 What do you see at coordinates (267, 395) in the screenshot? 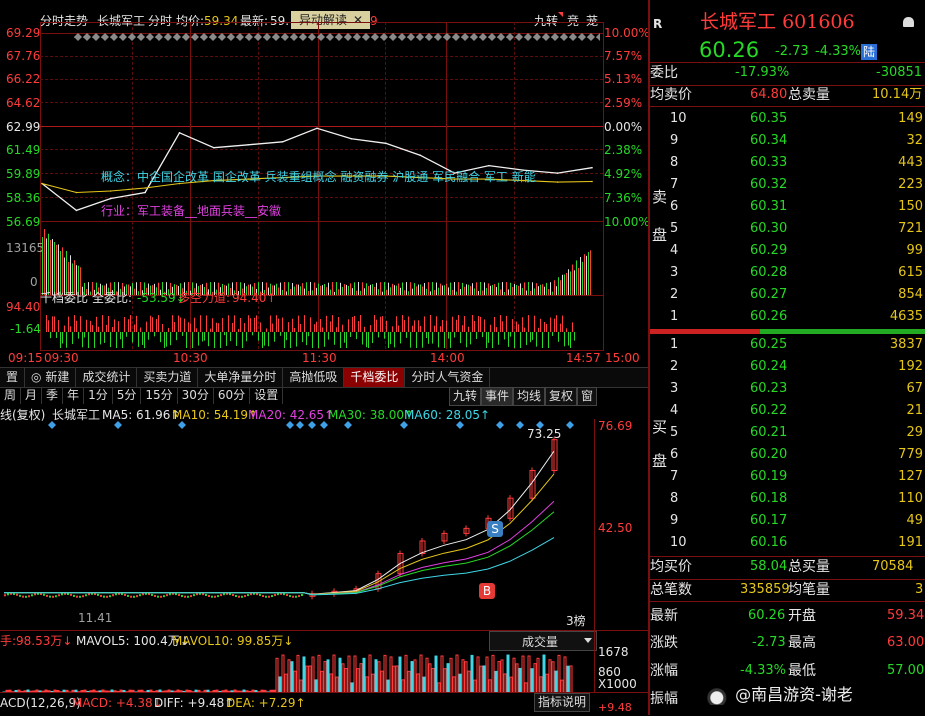
I see `period-settings: 设置` at bounding box center [267, 395].